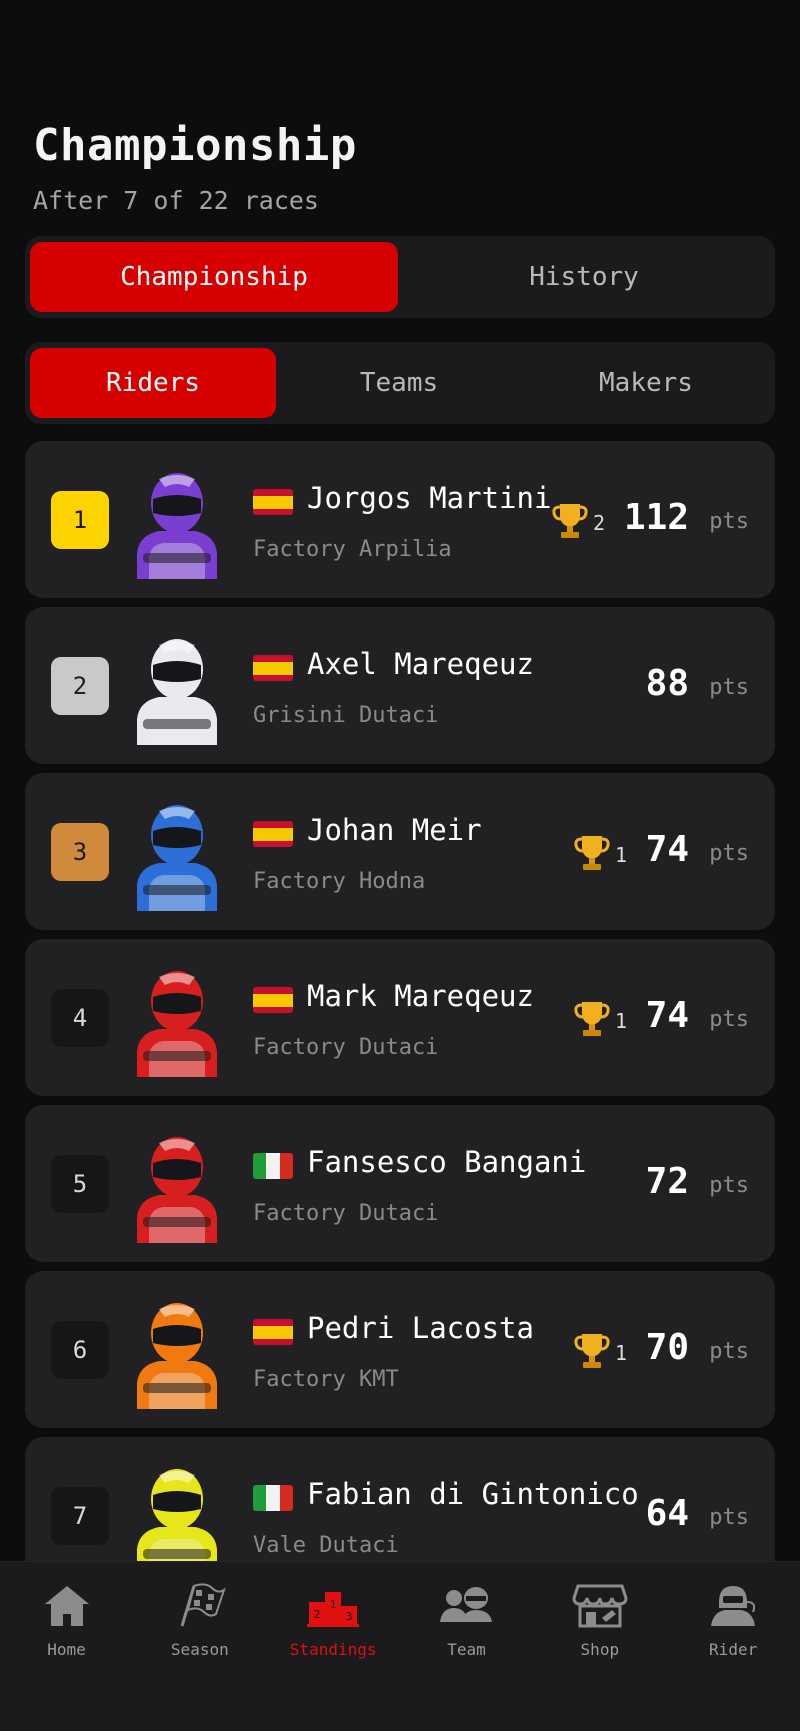  I want to click on checkered-flag-icon, so click(203, 1605).